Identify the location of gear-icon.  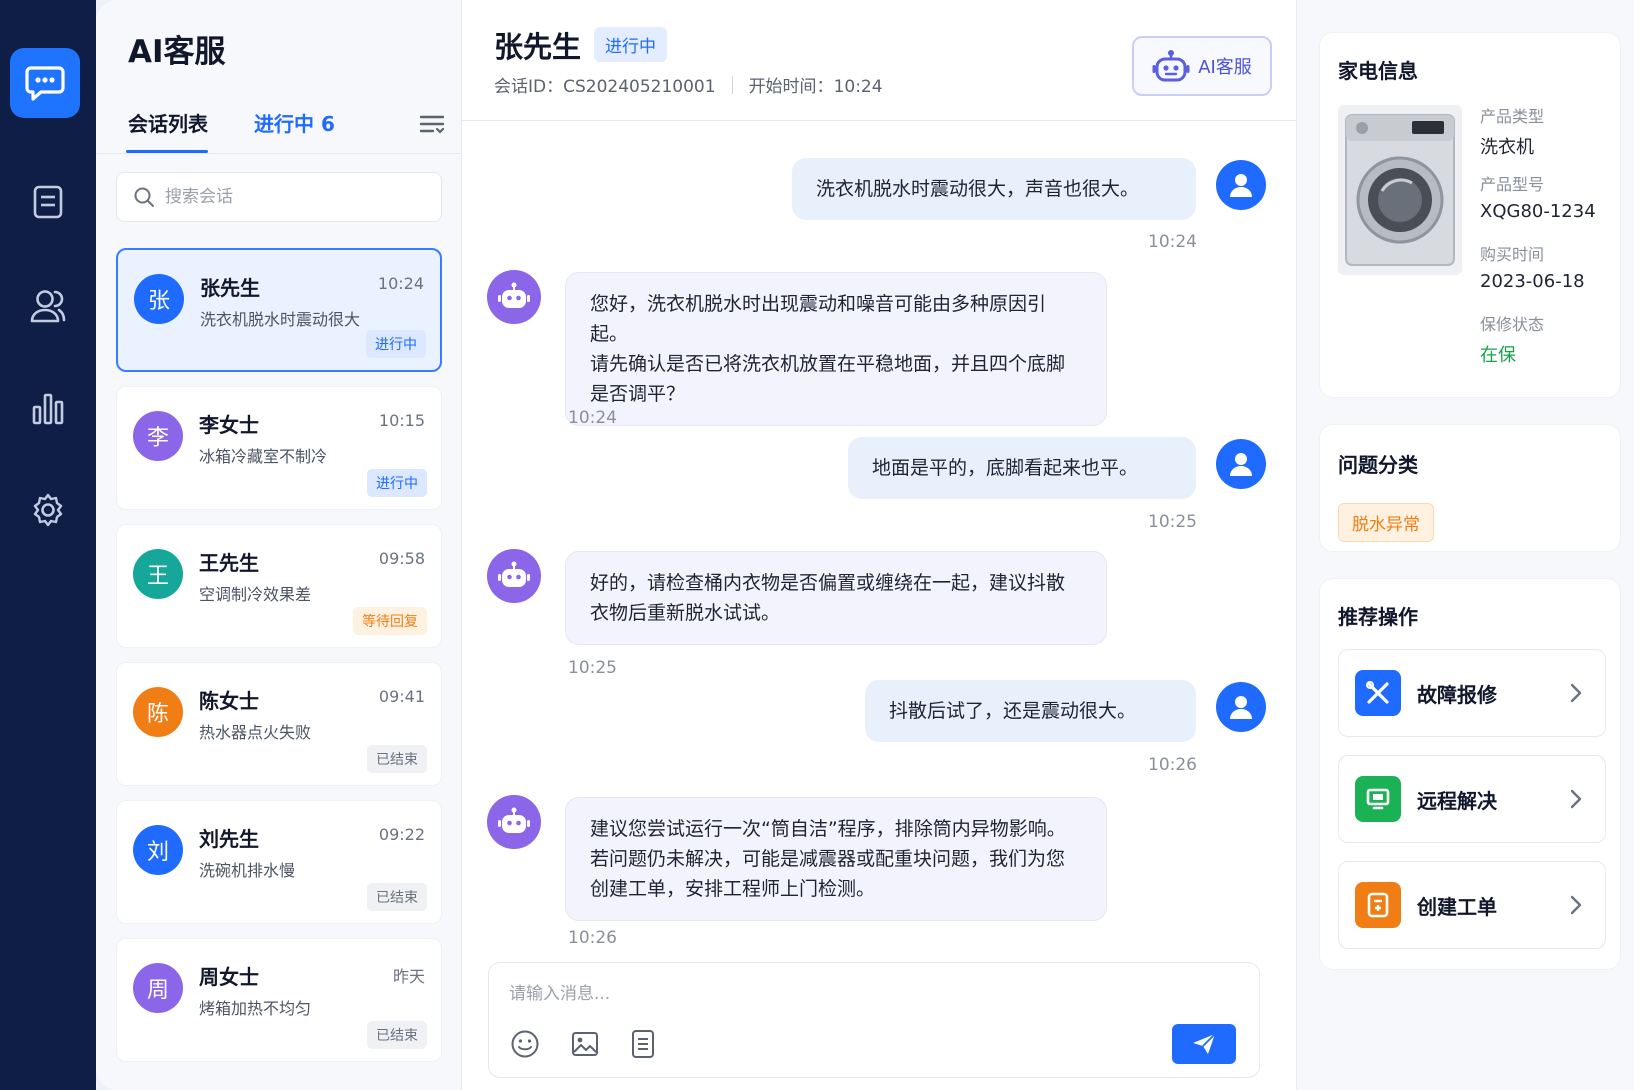
(48, 510).